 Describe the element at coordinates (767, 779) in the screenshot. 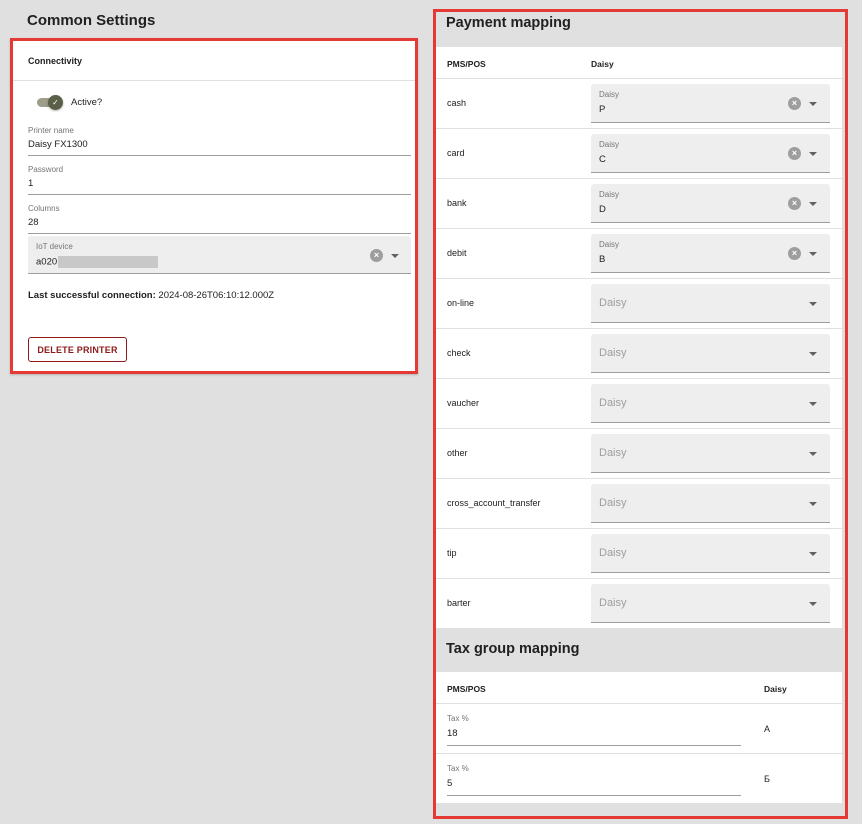

I see `tax-group-code: Б` at that location.